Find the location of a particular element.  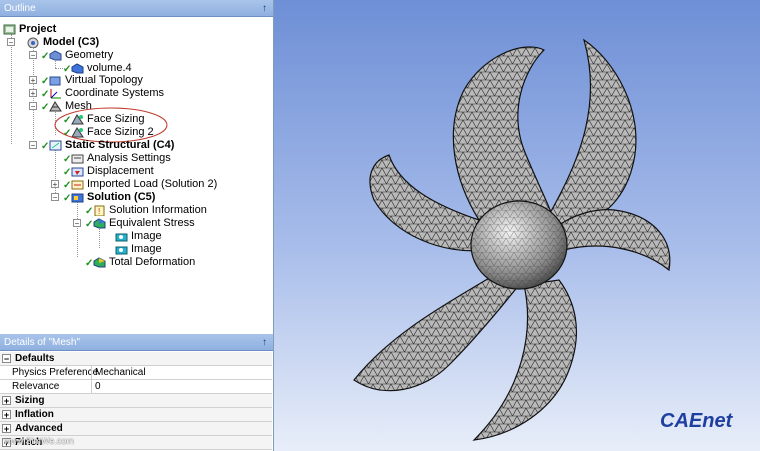

collapse-static-structural-toggle: − is located at coordinates (33, 145).